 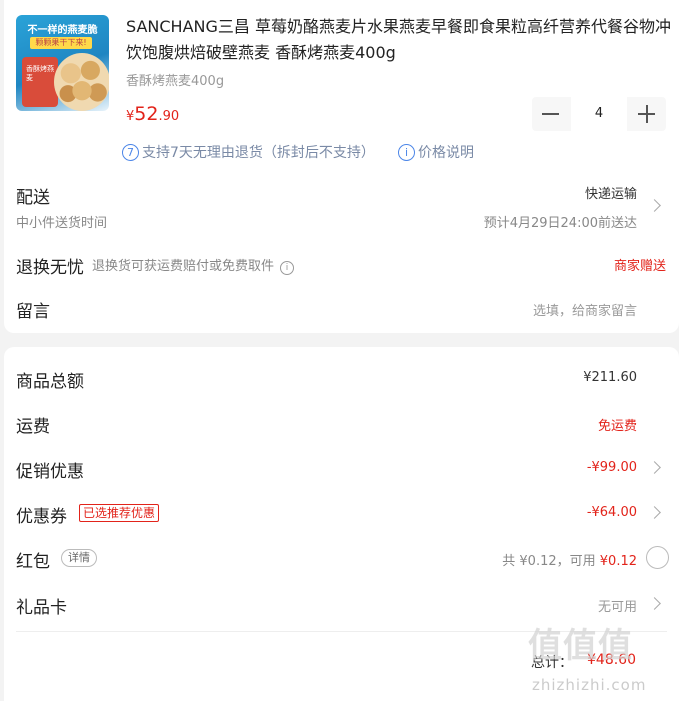 I want to click on redpacket-info: 共 ¥0.12，可用 ¥0.12, so click(x=569, y=559).